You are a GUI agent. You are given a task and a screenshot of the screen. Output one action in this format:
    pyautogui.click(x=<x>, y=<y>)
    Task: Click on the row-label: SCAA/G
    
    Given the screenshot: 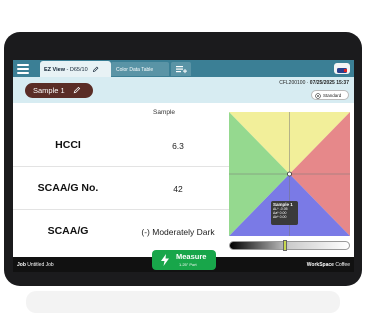 What is the action you would take?
    pyautogui.click(x=68, y=231)
    